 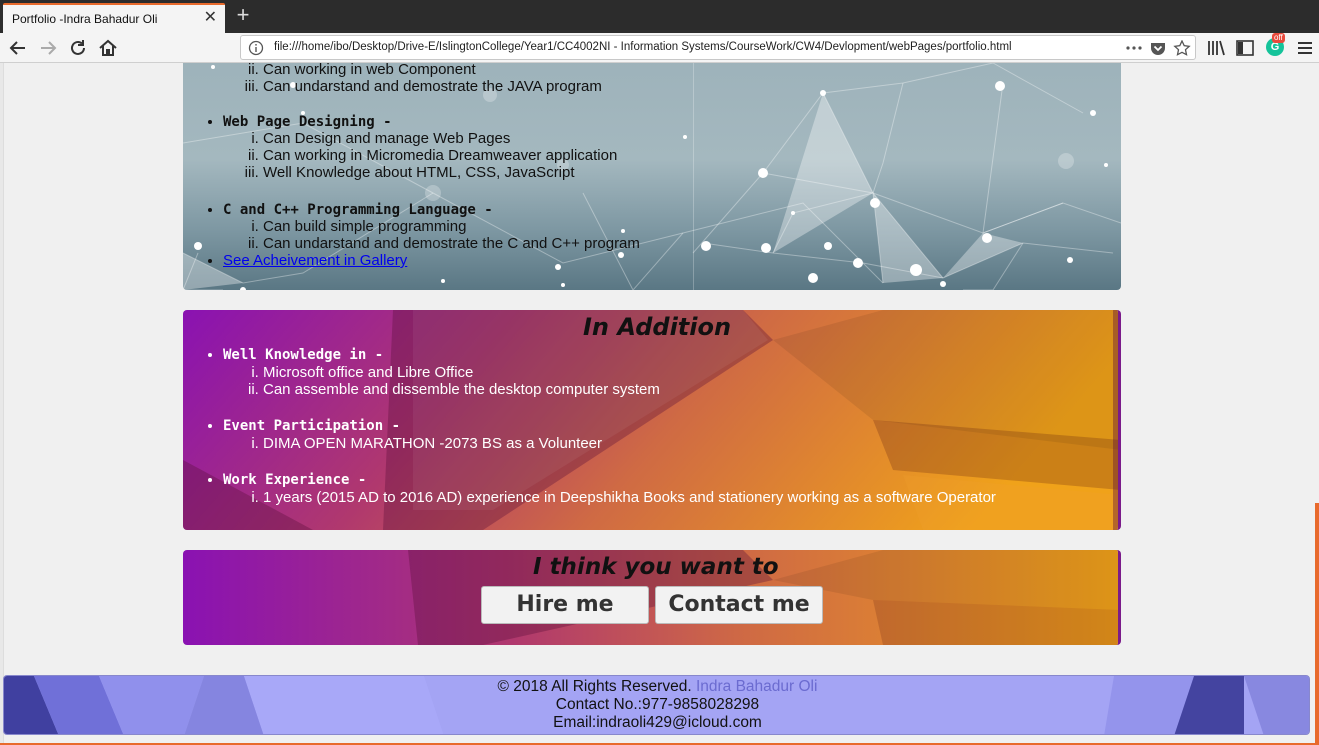 What do you see at coordinates (1182, 48) in the screenshot?
I see `bookmark-star-icon` at bounding box center [1182, 48].